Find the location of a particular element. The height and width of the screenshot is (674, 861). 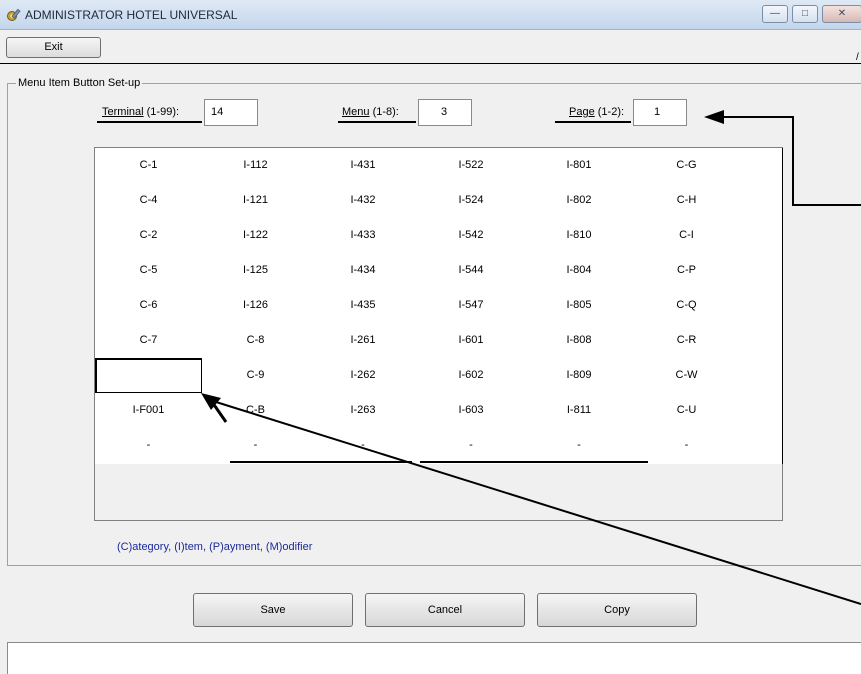

terminal-label-key: Terminal is located at coordinates (123, 112).